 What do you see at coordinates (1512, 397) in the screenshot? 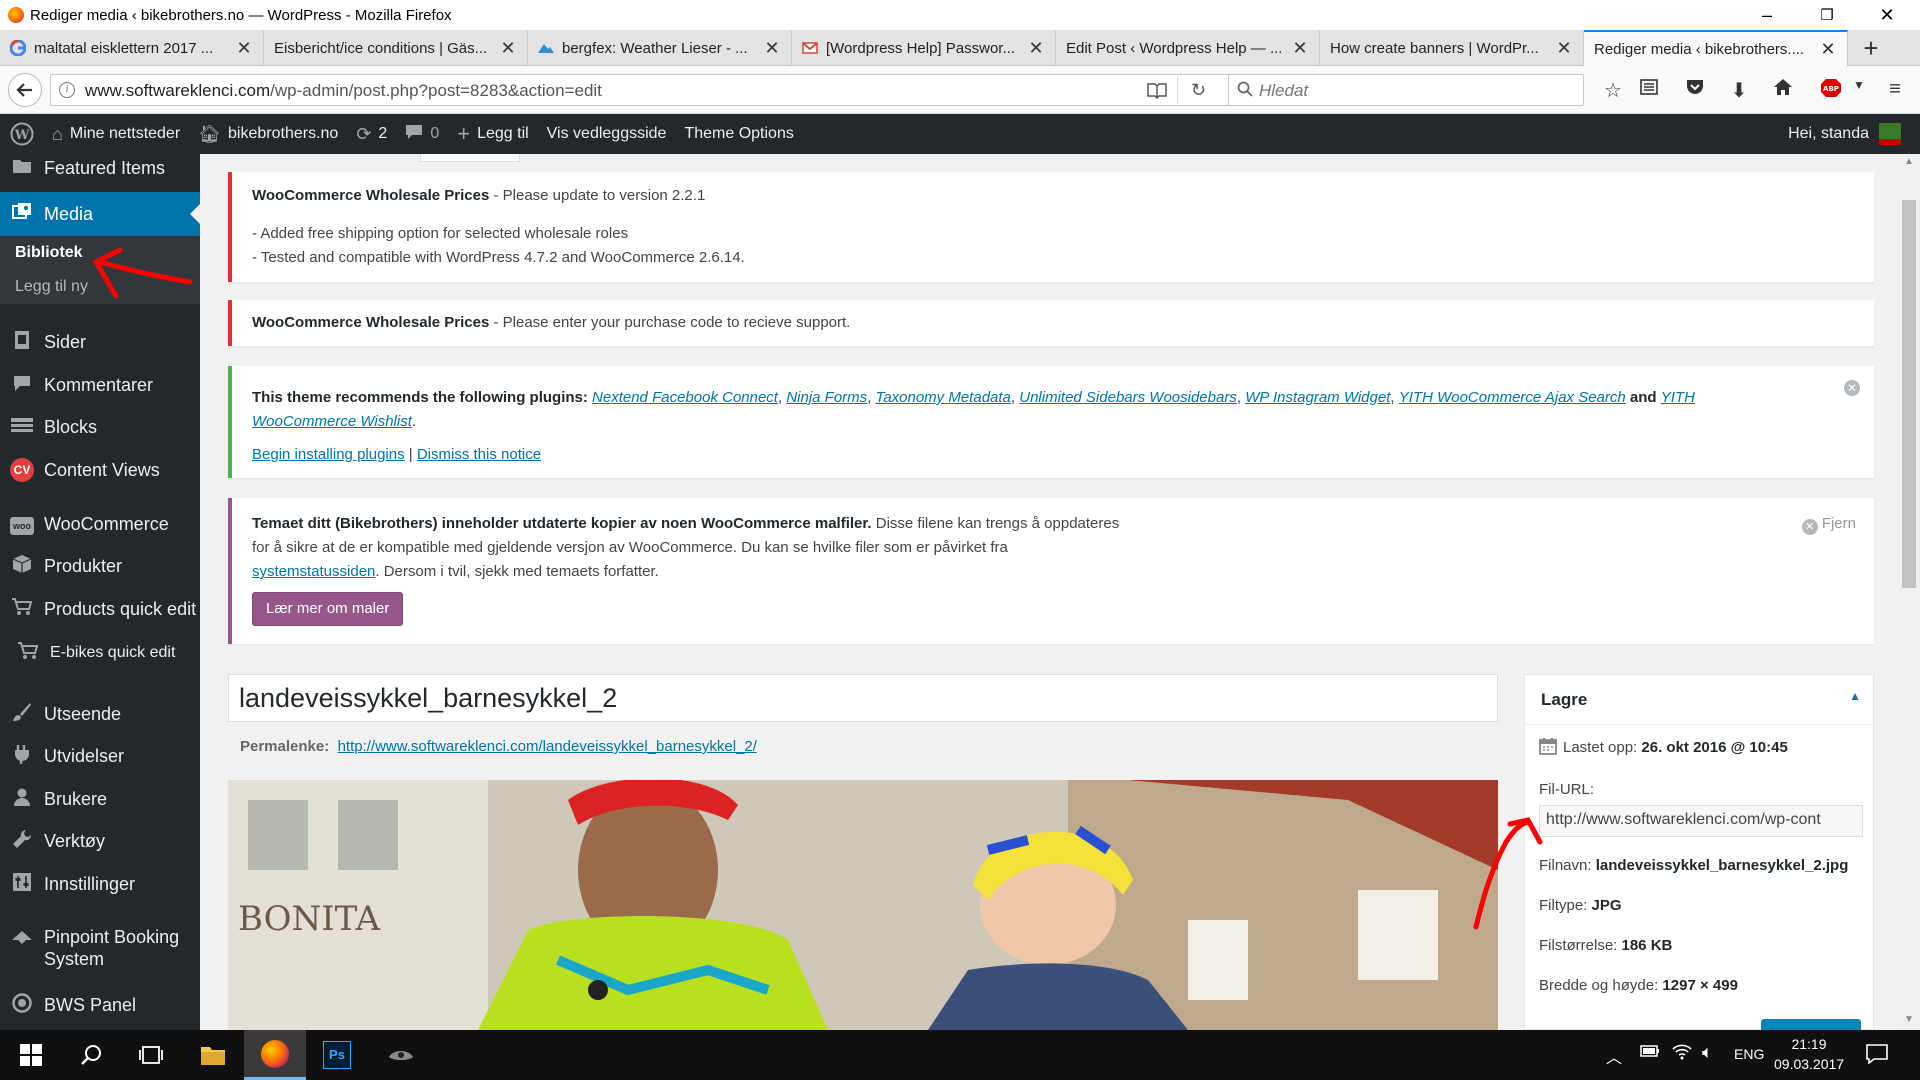
I see `plugin-link-yith-search: YITH WooCommerce Ajax Search` at bounding box center [1512, 397].